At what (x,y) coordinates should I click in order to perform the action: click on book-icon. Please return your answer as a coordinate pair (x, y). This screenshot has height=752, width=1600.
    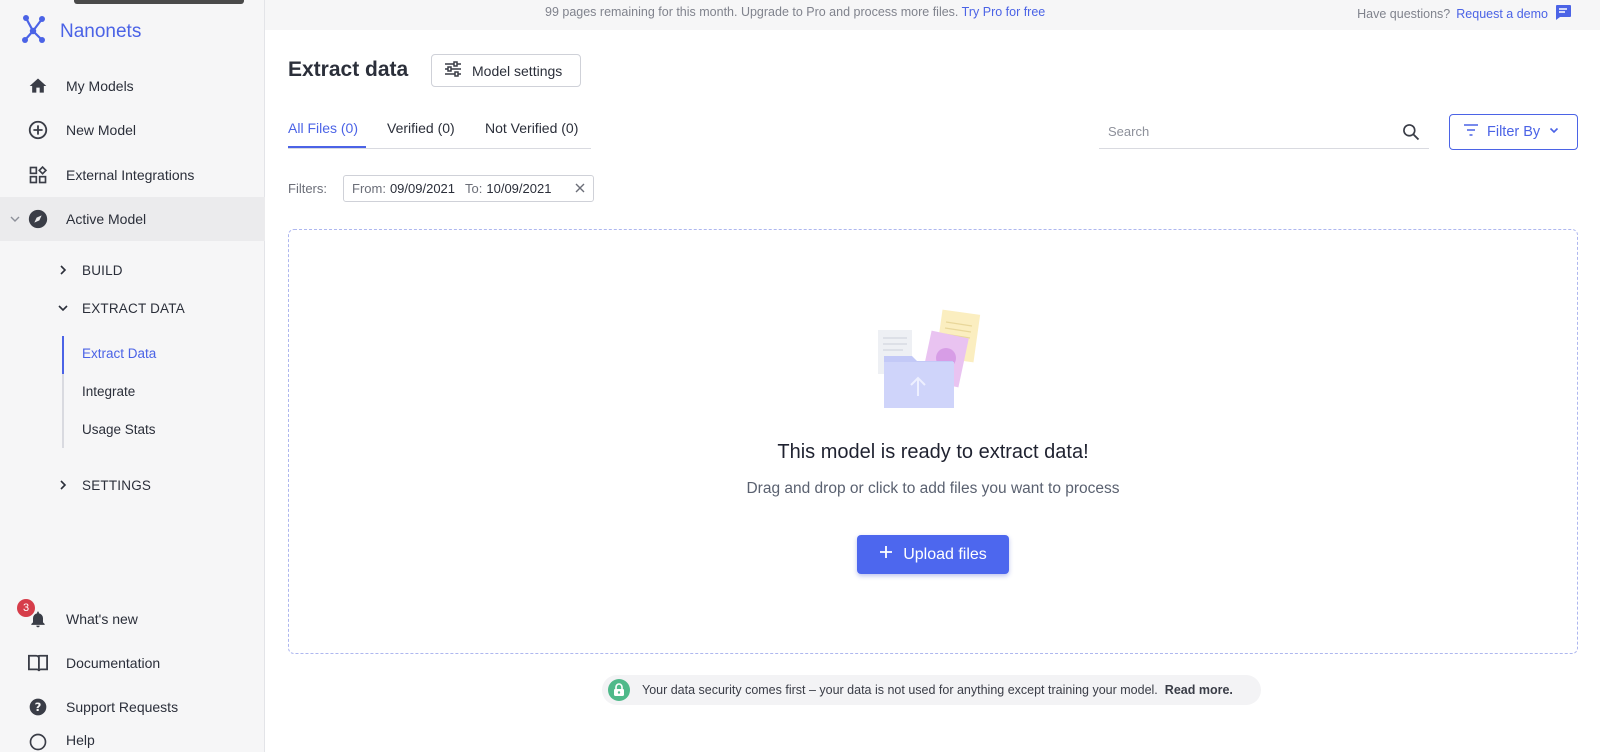
    Looking at the image, I should click on (38, 663).